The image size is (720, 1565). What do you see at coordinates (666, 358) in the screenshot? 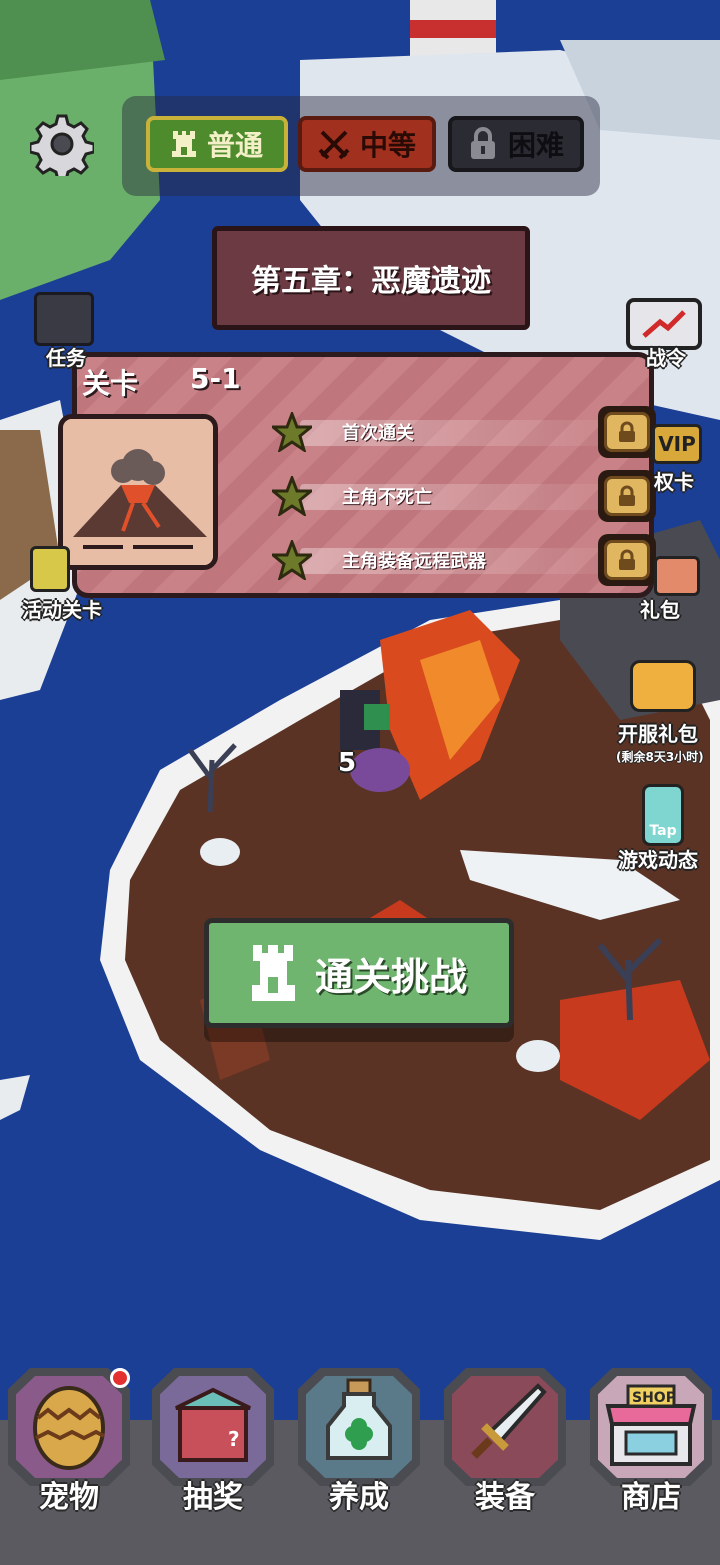
I see `battle-pass-label: 战令` at bounding box center [666, 358].